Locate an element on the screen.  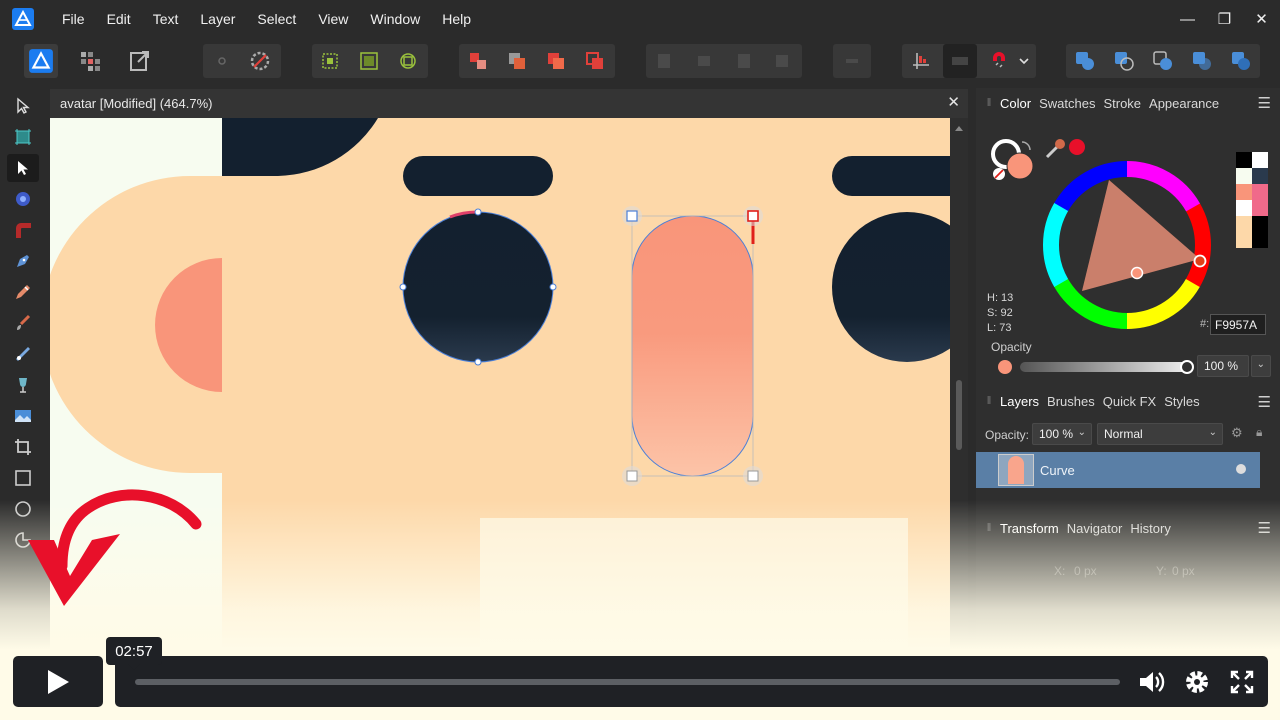
transform-origin-button is located at coordinates (330, 61).